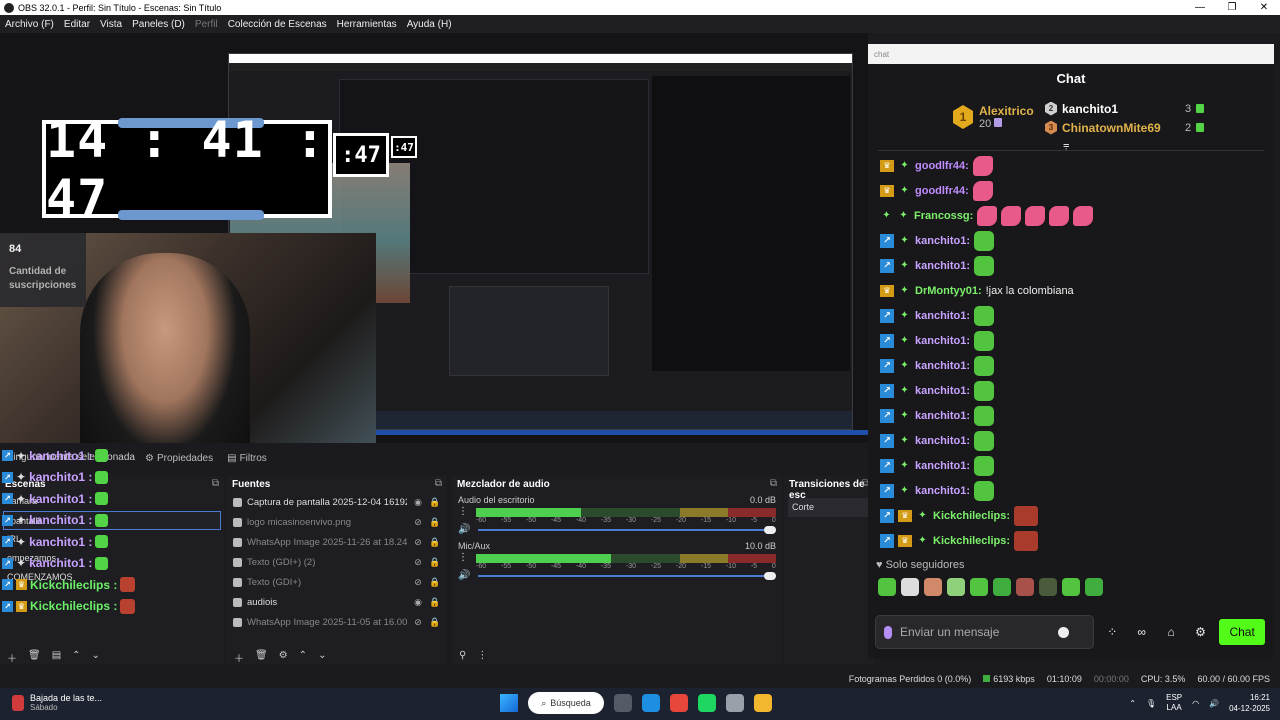 This screenshot has width=1280, height=720. I want to click on maximize-button: ❐, so click(1232, 7).